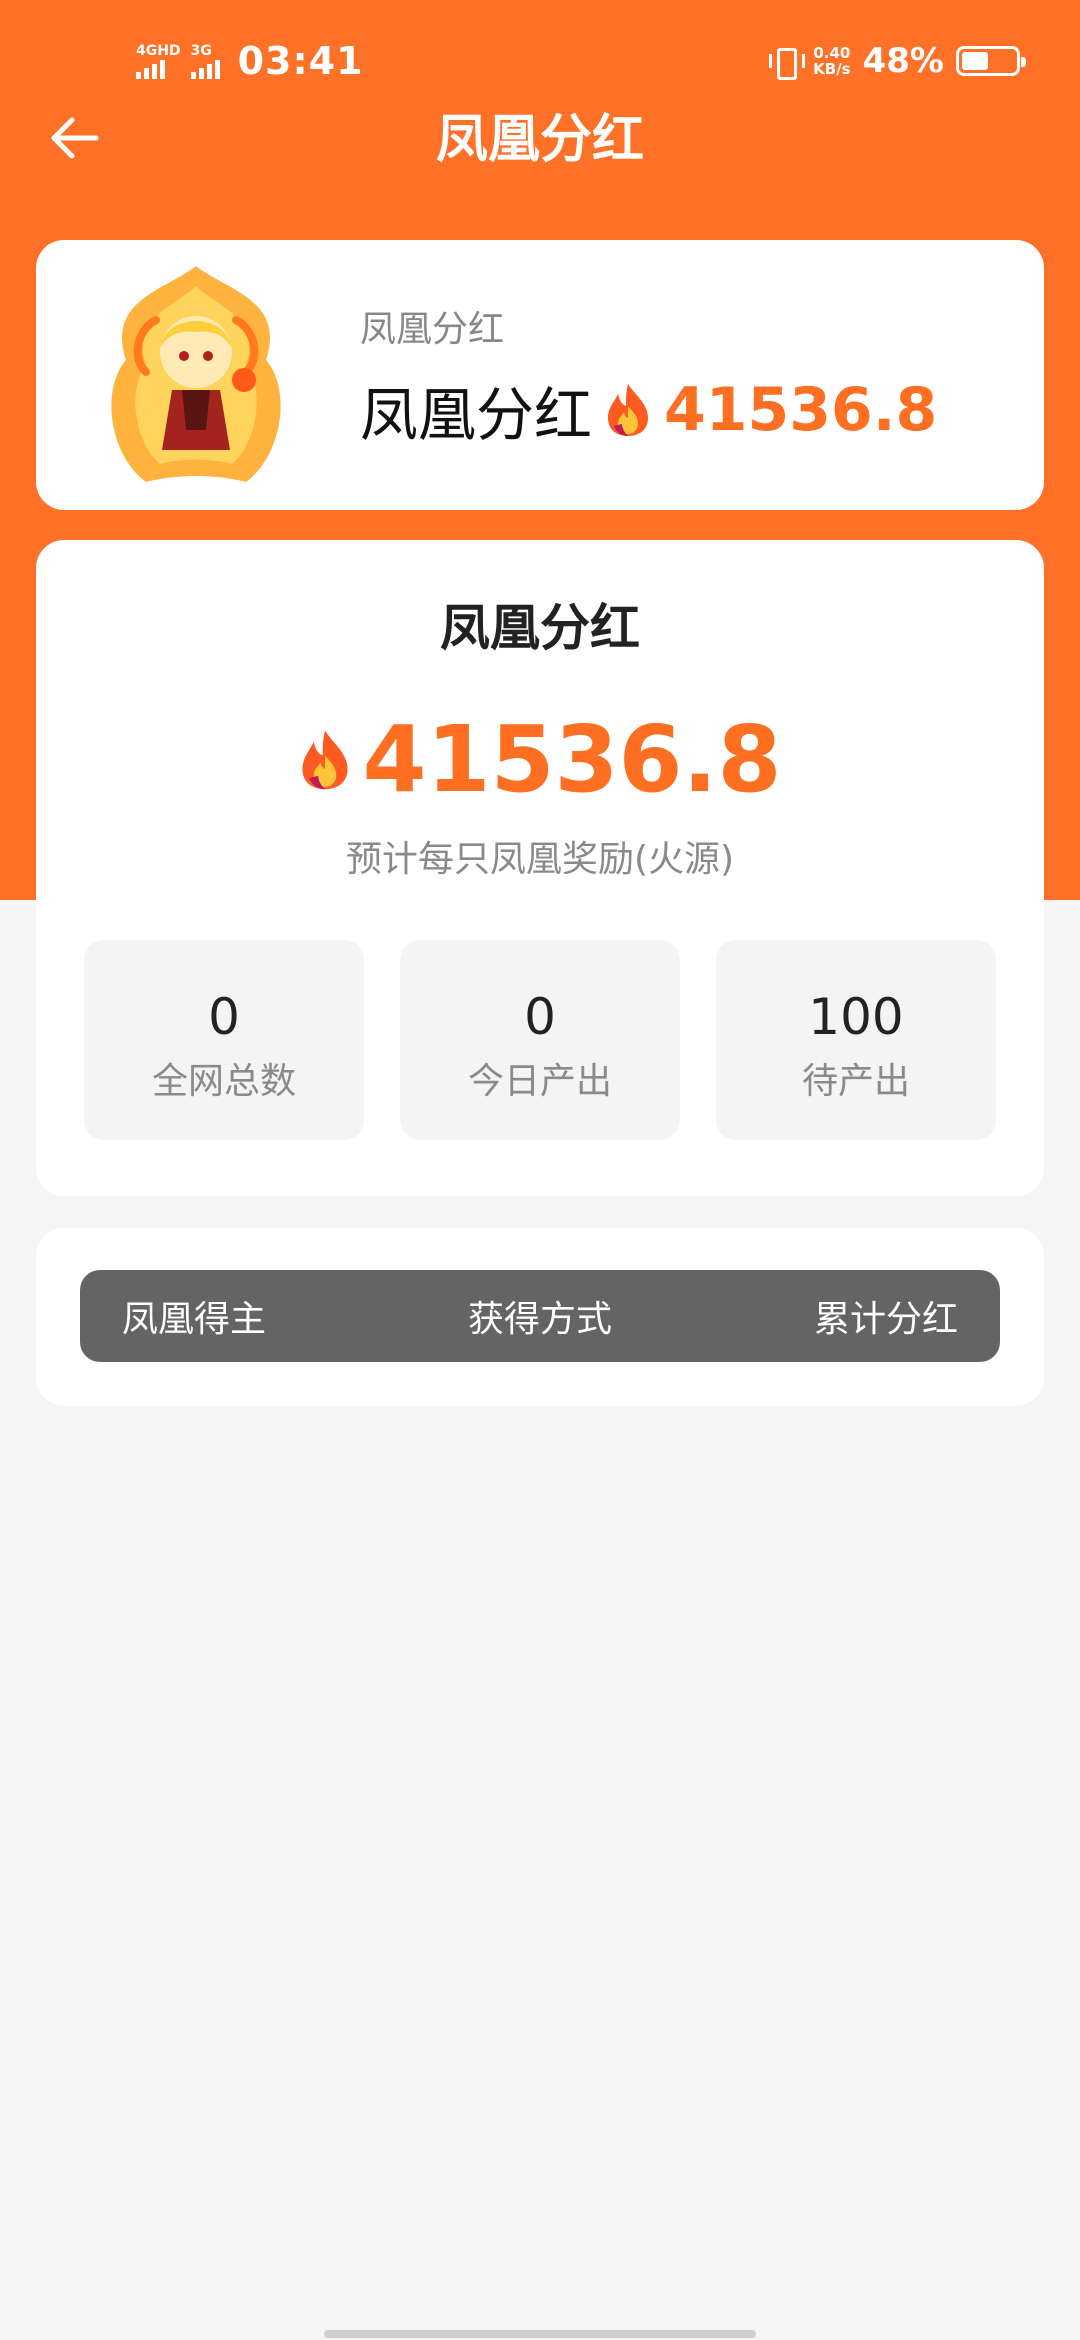  I want to click on summary-main-row: 凤凰分红 41536.8, so click(648, 410).